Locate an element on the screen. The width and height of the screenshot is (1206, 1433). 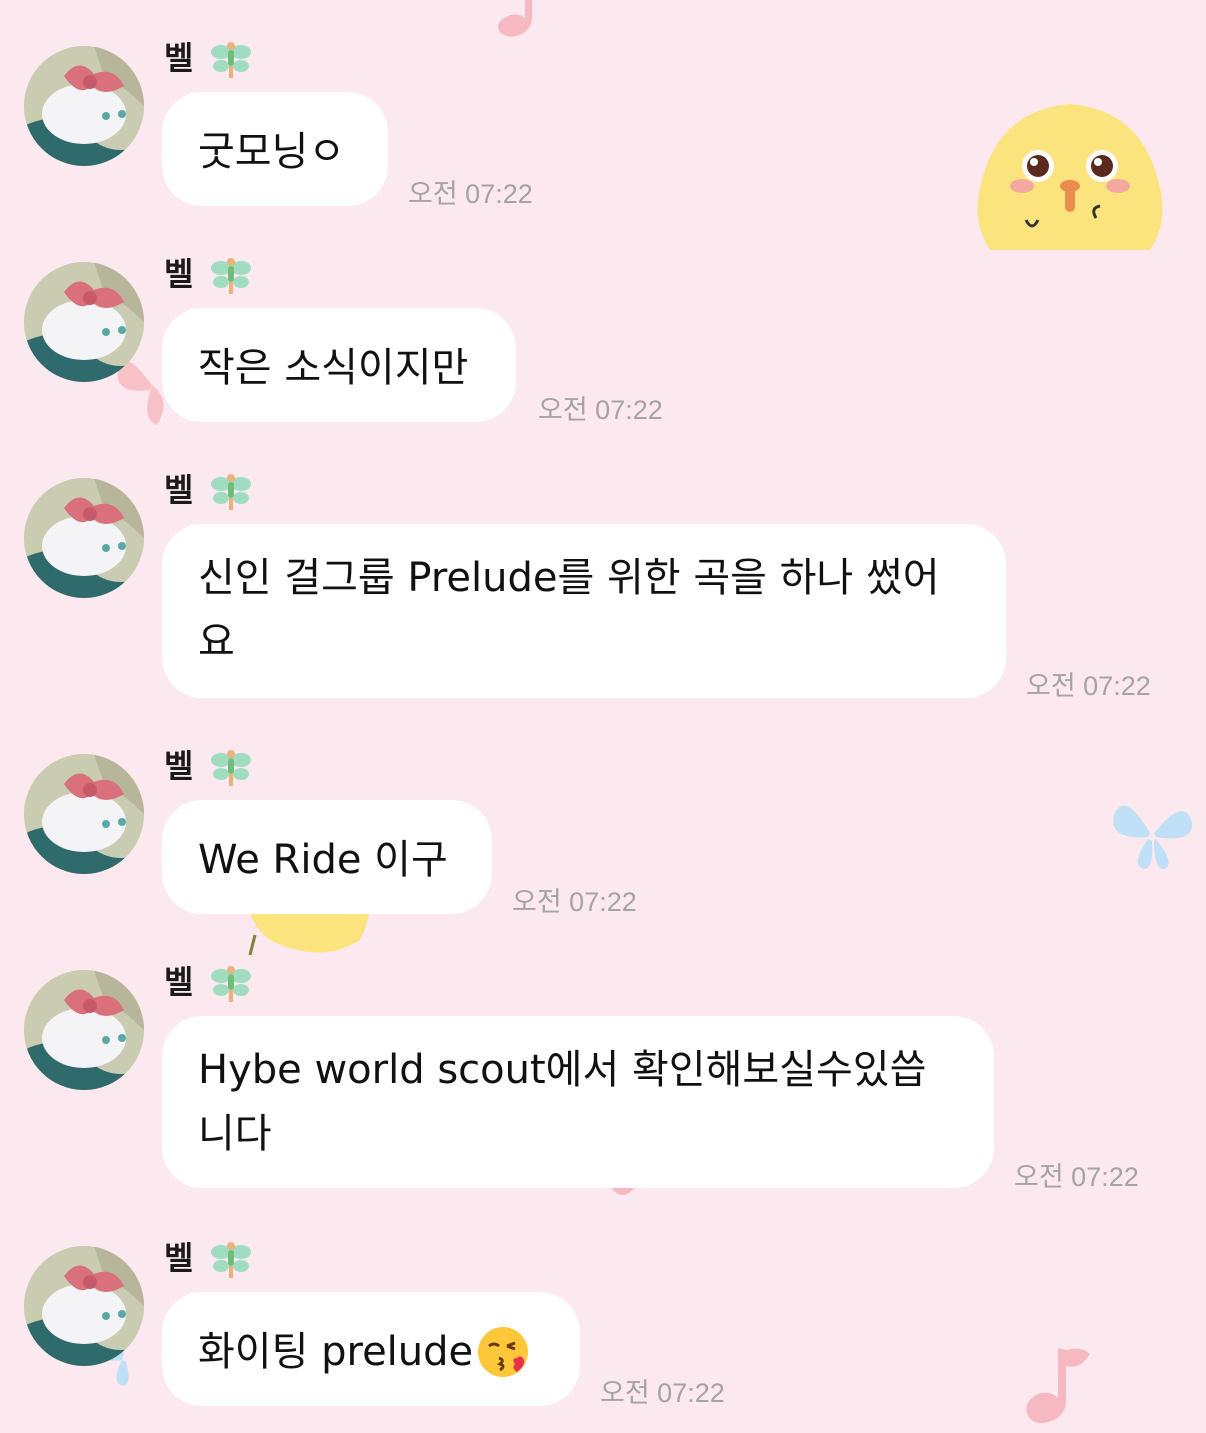
message-text-line: 요 is located at coordinates (216, 642).